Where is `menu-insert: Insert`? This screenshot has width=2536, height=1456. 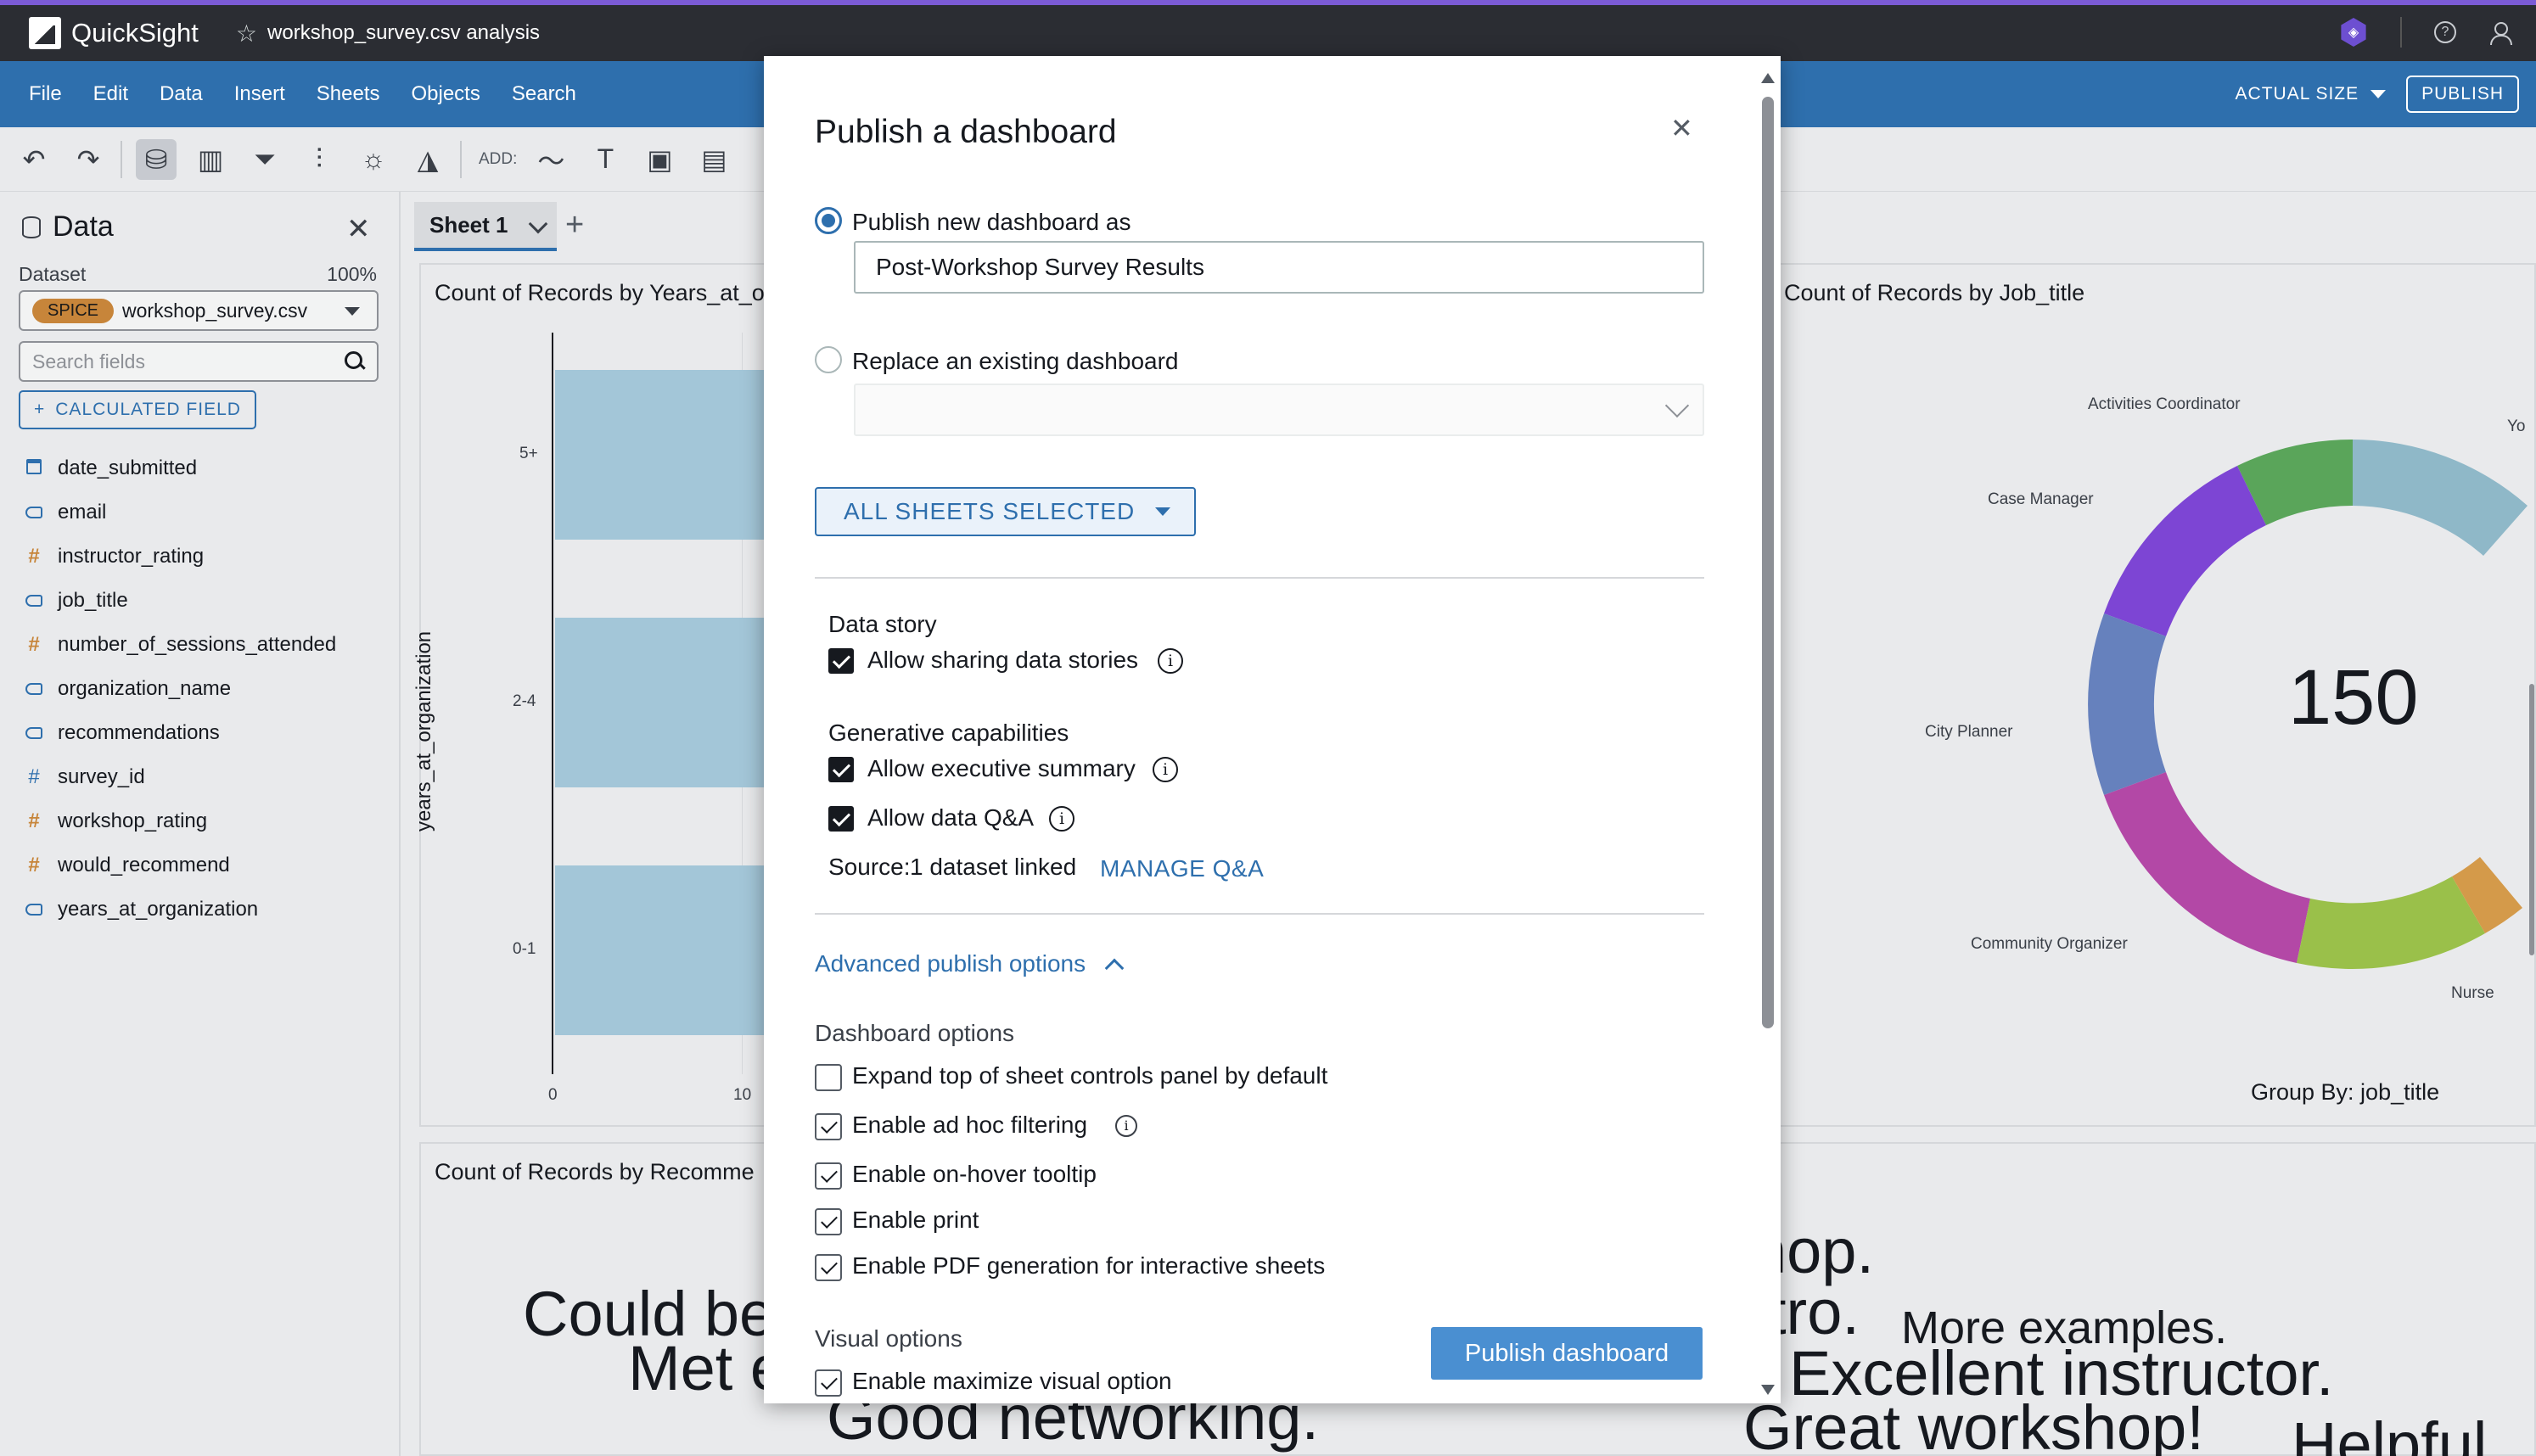
menu-insert: Insert is located at coordinates (259, 94).